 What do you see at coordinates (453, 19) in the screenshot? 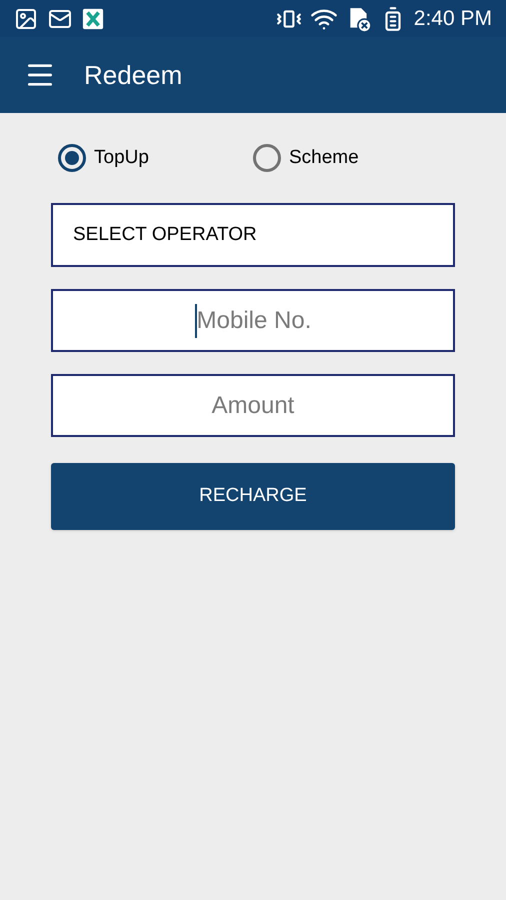
I see `status-time: 2:40 PM` at bounding box center [453, 19].